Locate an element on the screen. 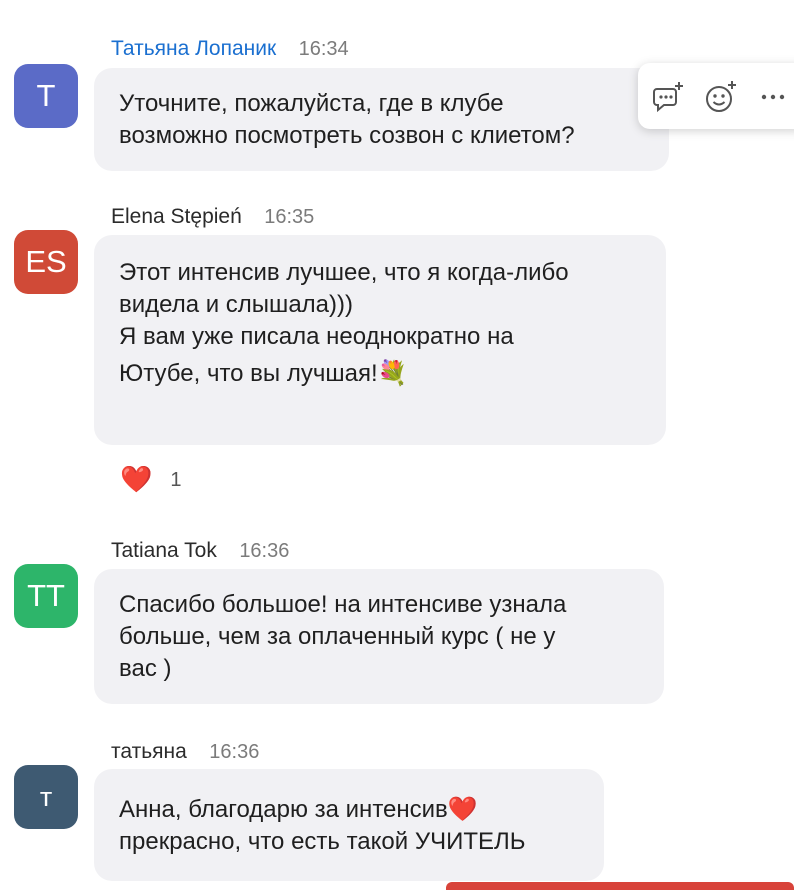  message-line: Этот интенсив лучшее, что я когда-либо is located at coordinates (344, 272).